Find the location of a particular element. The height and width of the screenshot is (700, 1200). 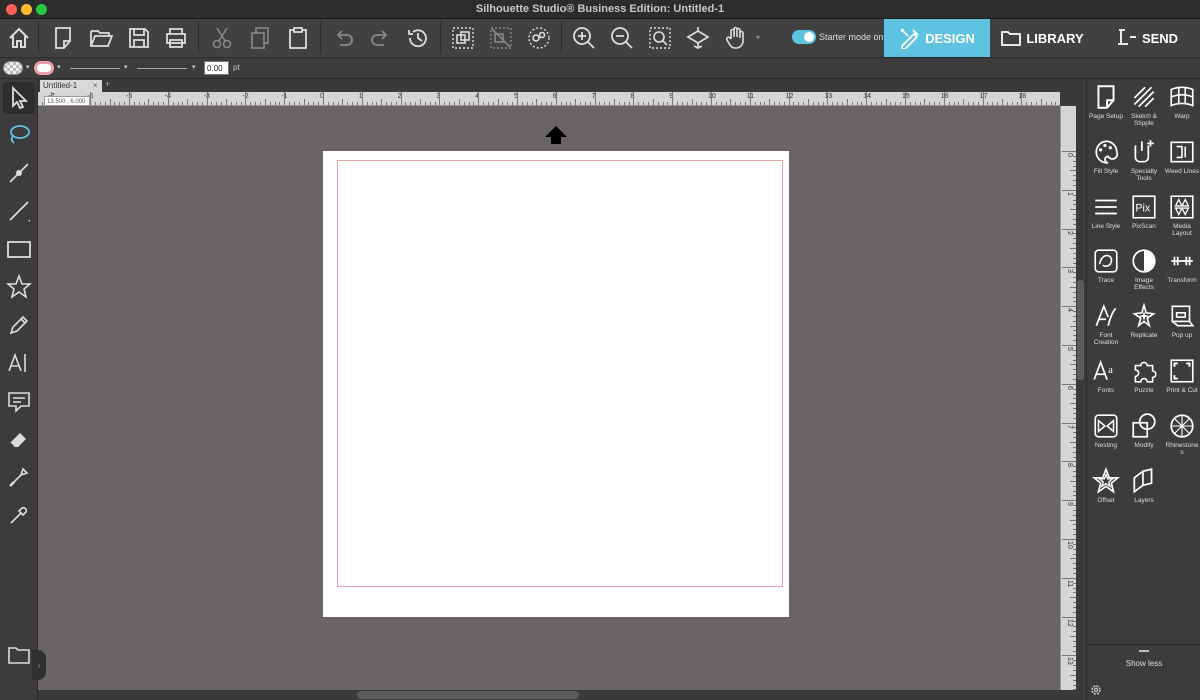

show-less-button: Show less is located at coordinates (1143, 663).